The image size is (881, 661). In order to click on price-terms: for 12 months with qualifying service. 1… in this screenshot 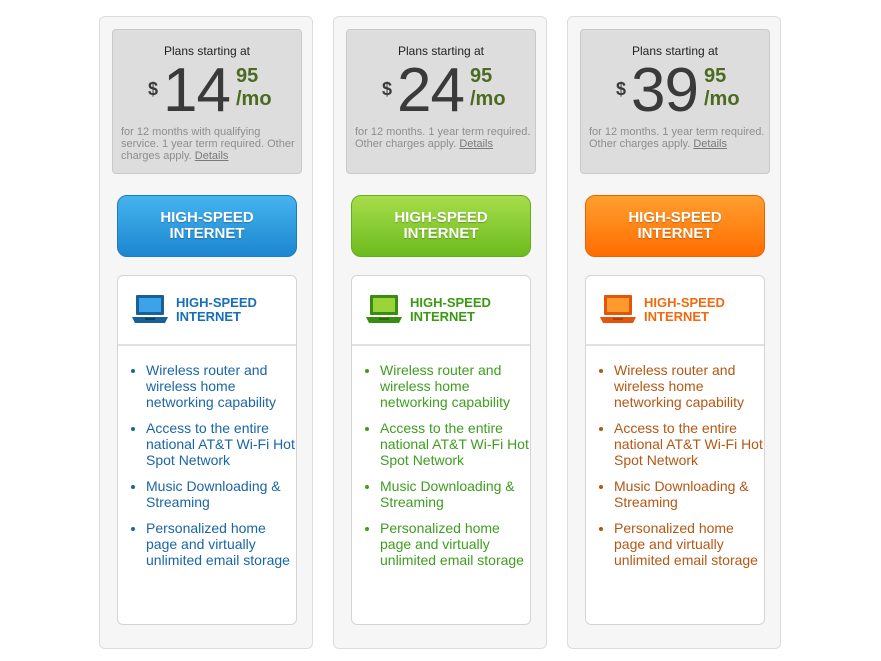, I will do `click(210, 144)`.